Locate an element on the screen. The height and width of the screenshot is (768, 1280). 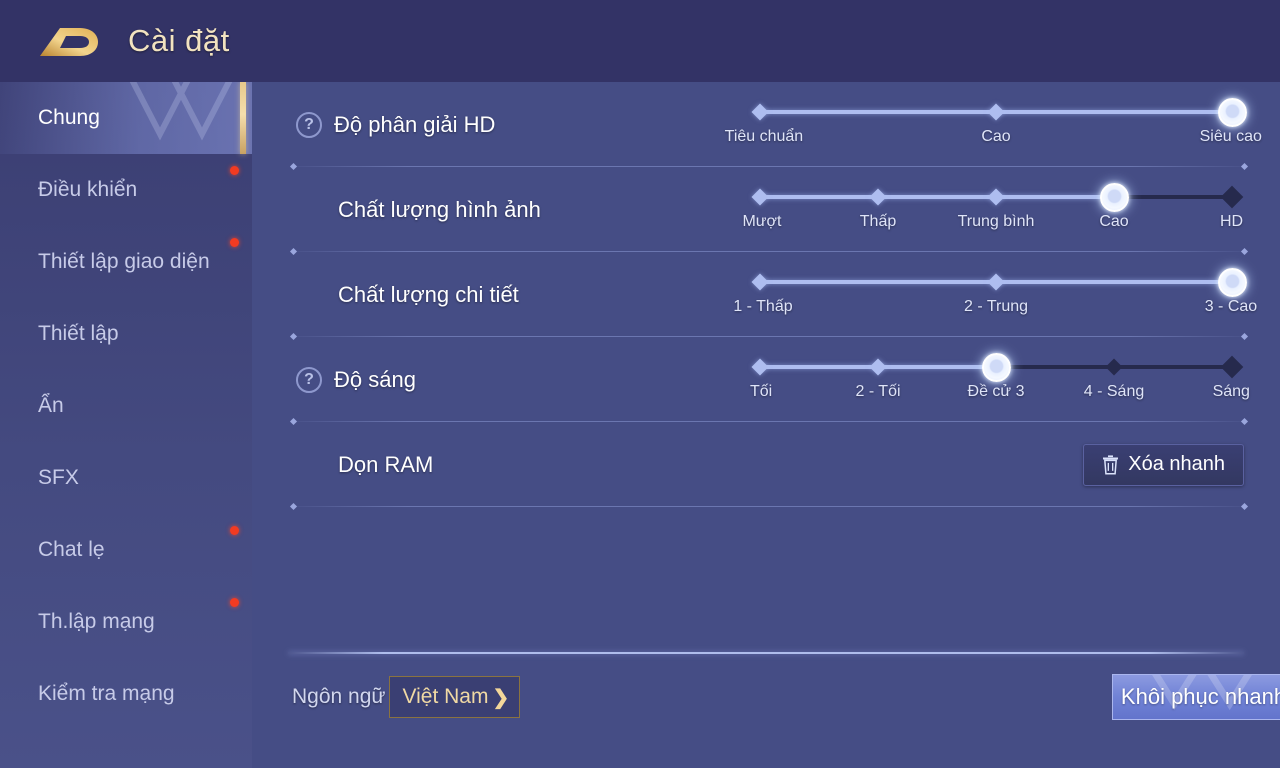
language-setting: Ngôn ngữ Việt Nam ❯ is located at coordinates (406, 697).